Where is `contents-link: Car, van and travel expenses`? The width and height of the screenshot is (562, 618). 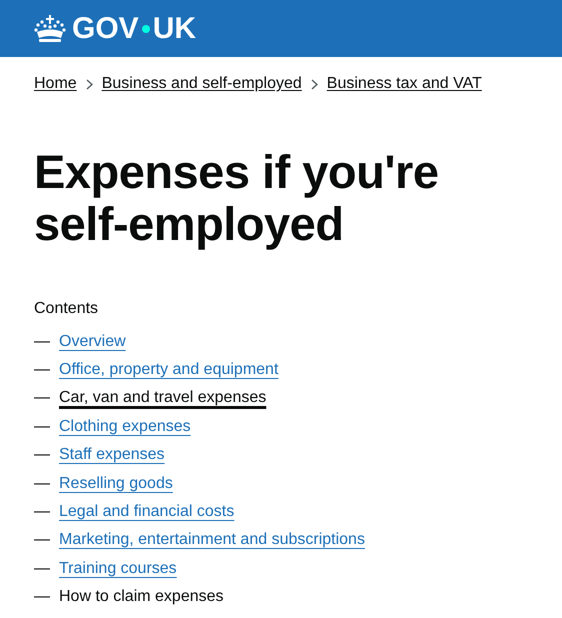 contents-link: Car, van and travel expenses is located at coordinates (162, 398).